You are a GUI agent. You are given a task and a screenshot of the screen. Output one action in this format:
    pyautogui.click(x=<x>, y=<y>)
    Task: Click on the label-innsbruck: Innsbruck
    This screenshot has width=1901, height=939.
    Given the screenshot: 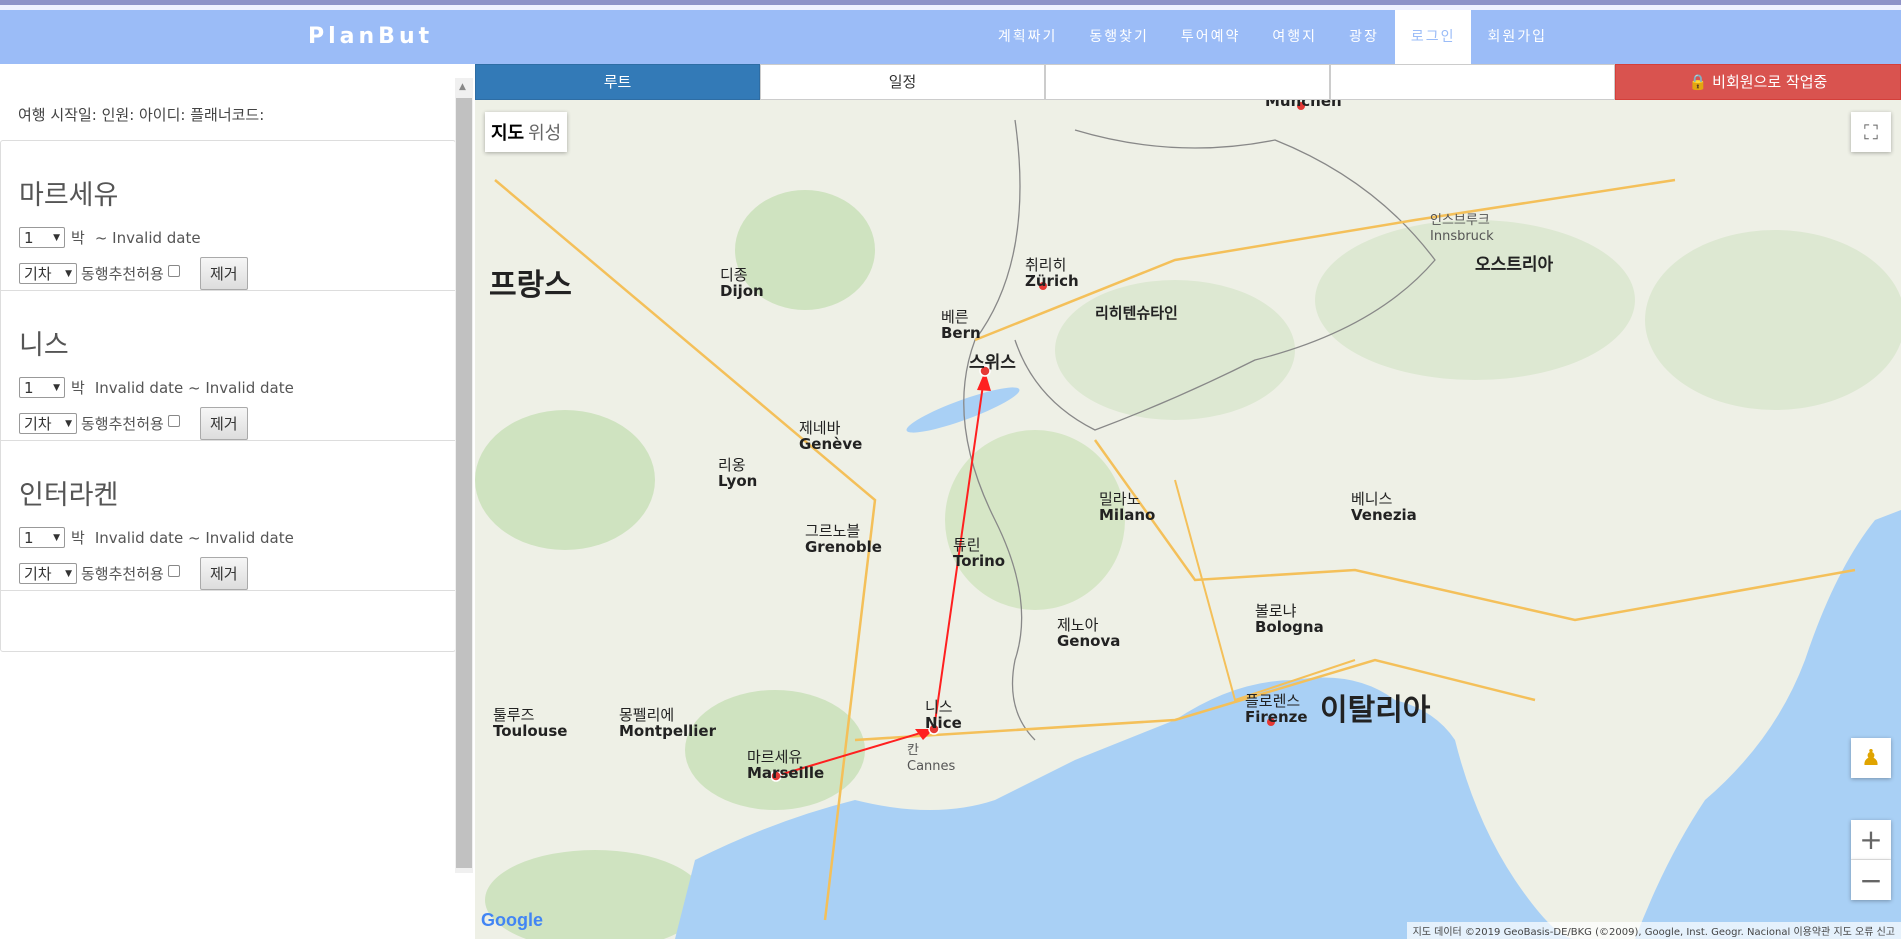 What is the action you would take?
    pyautogui.click(x=1462, y=236)
    